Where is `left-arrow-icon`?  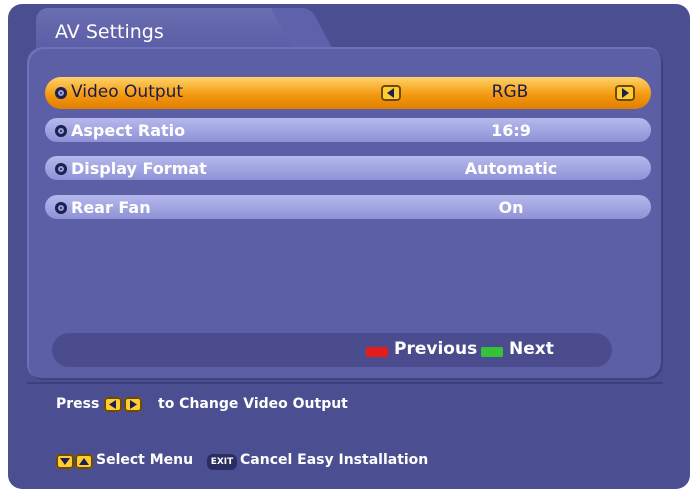 left-arrow-icon is located at coordinates (390, 93).